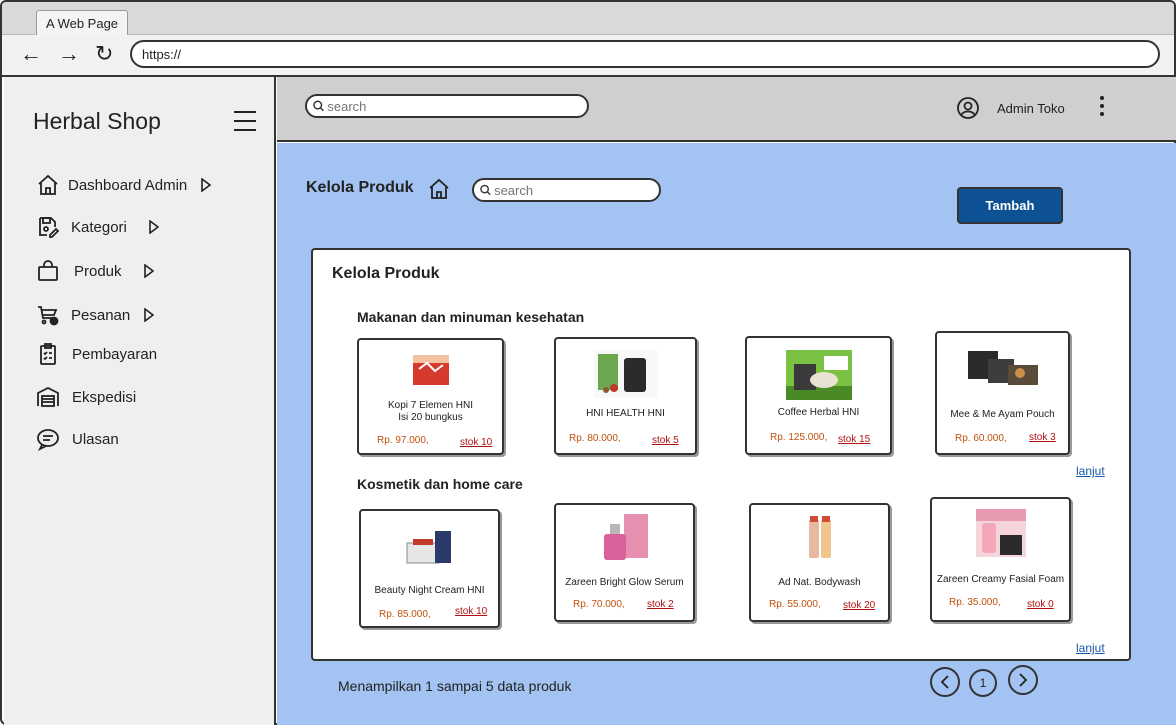 This screenshot has height=725, width=1176. Describe the element at coordinates (455, 686) in the screenshot. I see `pagination-summary: Menampilkan 1 sampai 5 data produk` at that location.